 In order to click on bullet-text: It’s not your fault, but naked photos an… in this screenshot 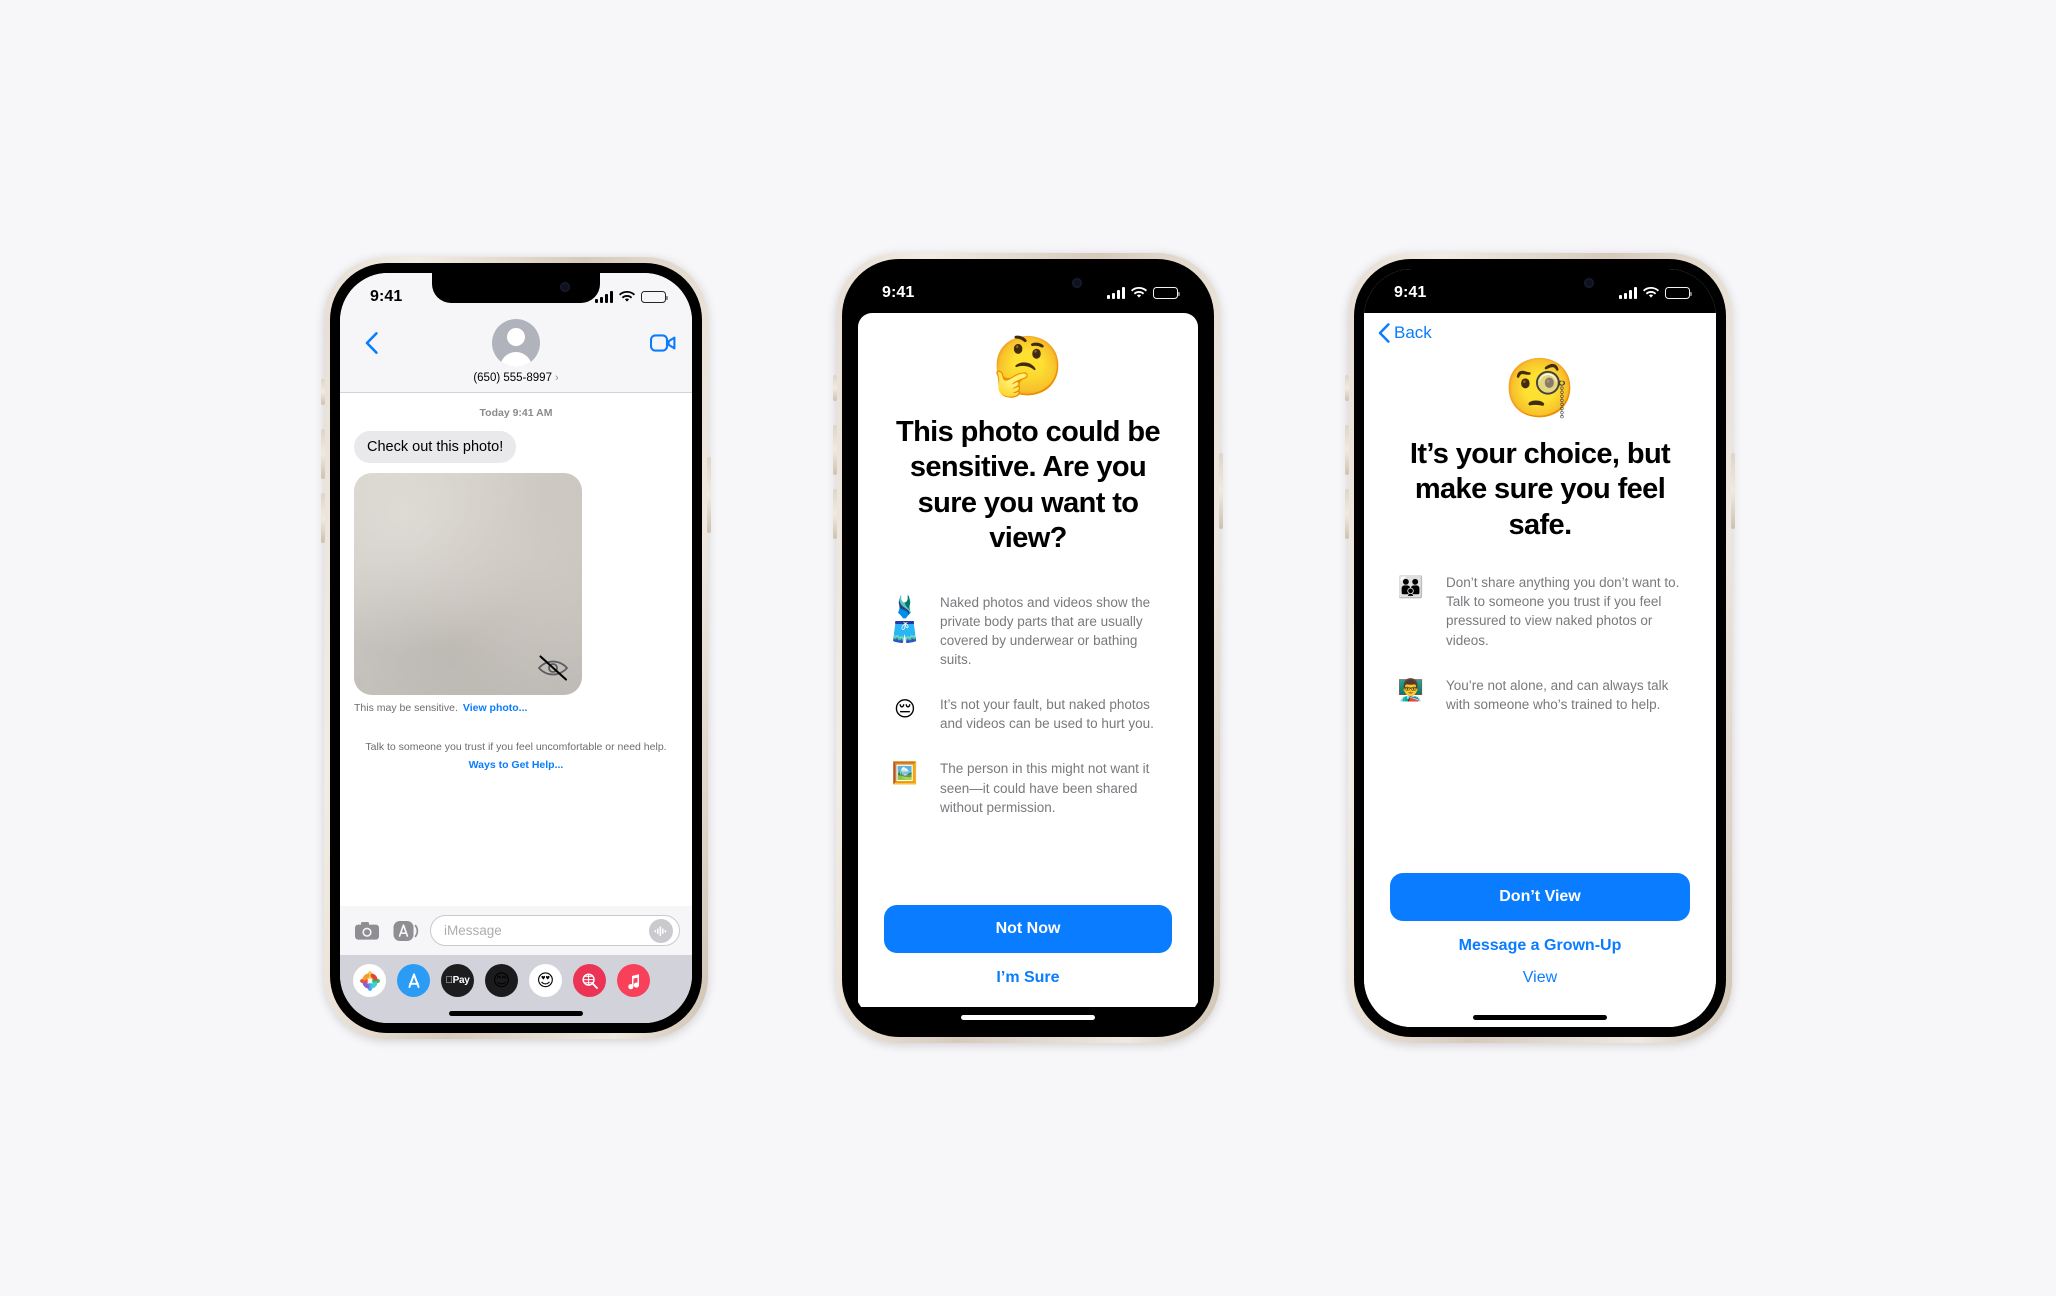, I will do `click(1047, 714)`.